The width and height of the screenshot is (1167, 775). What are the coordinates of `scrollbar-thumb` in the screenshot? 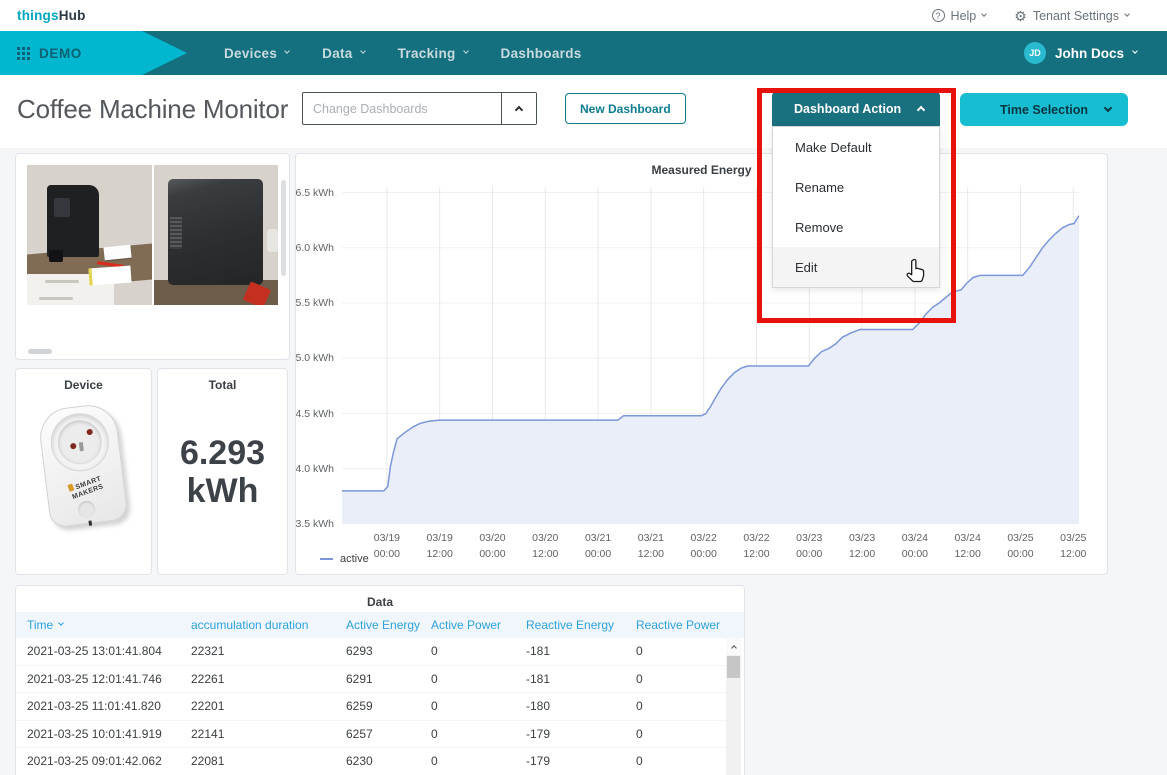 It's located at (733, 667).